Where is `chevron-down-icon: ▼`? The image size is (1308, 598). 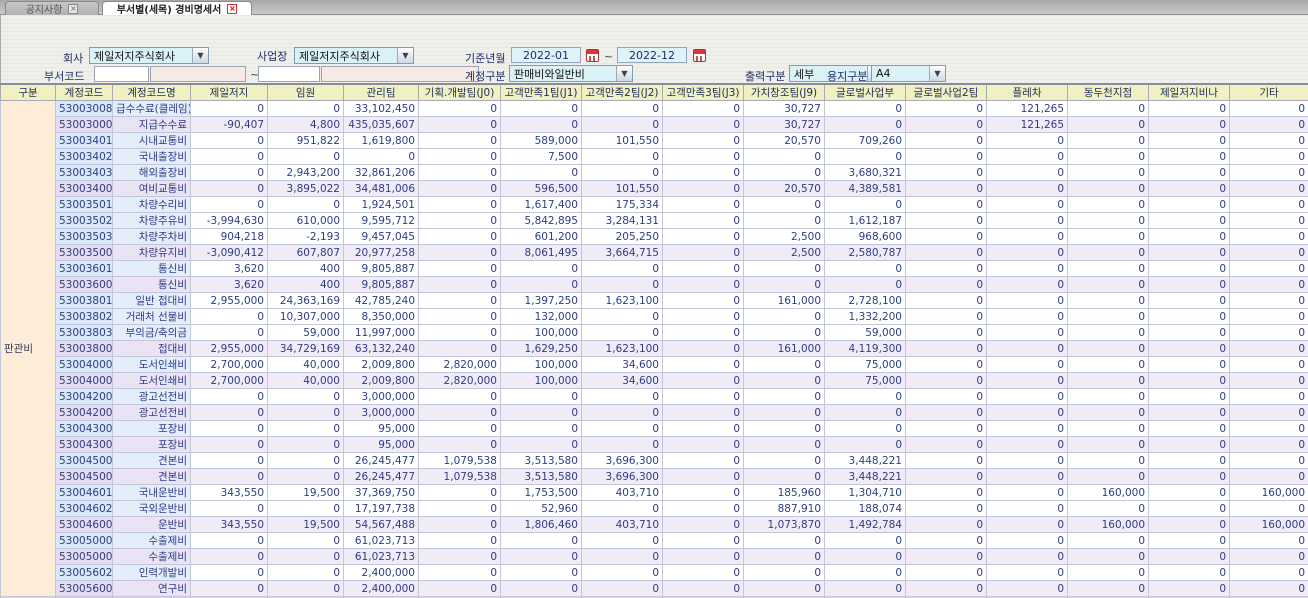 chevron-down-icon: ▼ is located at coordinates (624, 73).